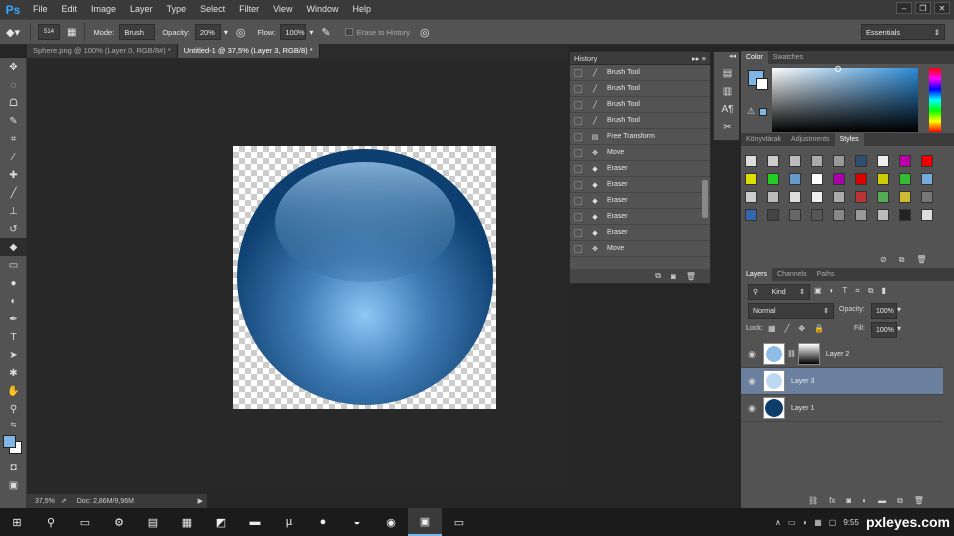 The width and height of the screenshot is (954, 536). Describe the element at coordinates (13, 485) in the screenshot. I see `screen-mode-icon: ▣` at that location.